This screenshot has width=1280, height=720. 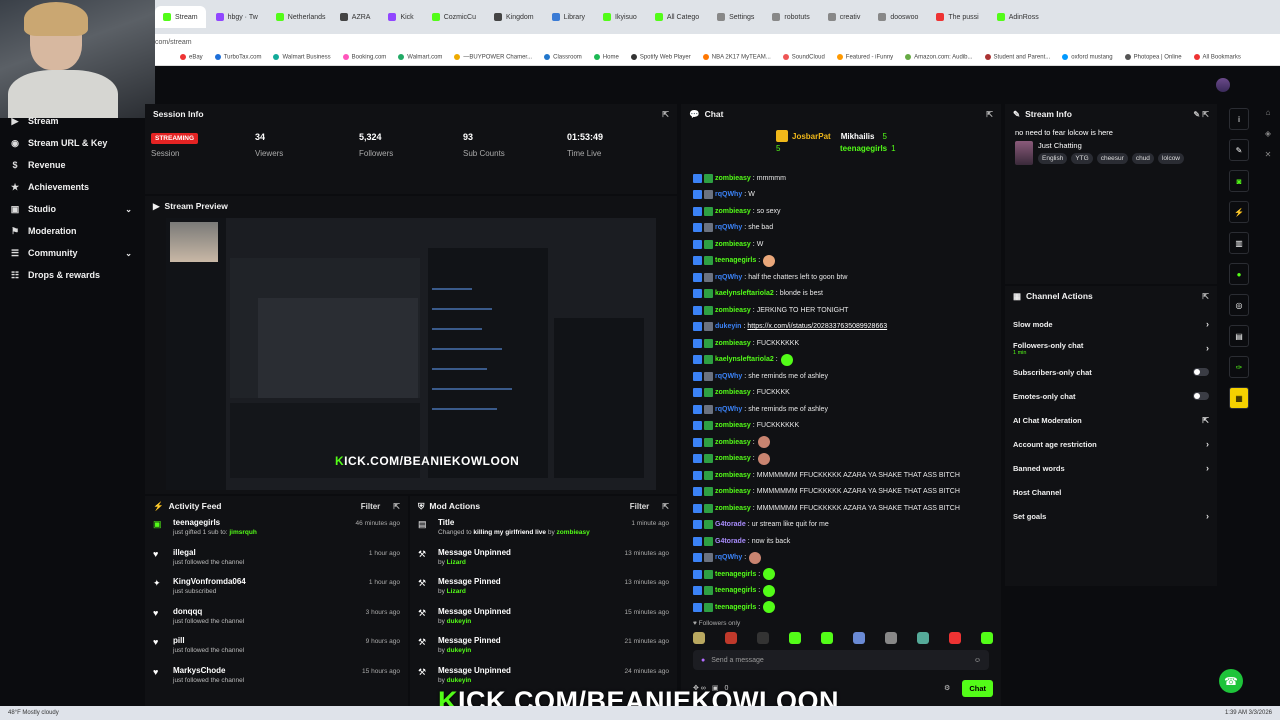 What do you see at coordinates (1201, 114) in the screenshot?
I see `edit-icon: ✎ ⇱` at bounding box center [1201, 114].